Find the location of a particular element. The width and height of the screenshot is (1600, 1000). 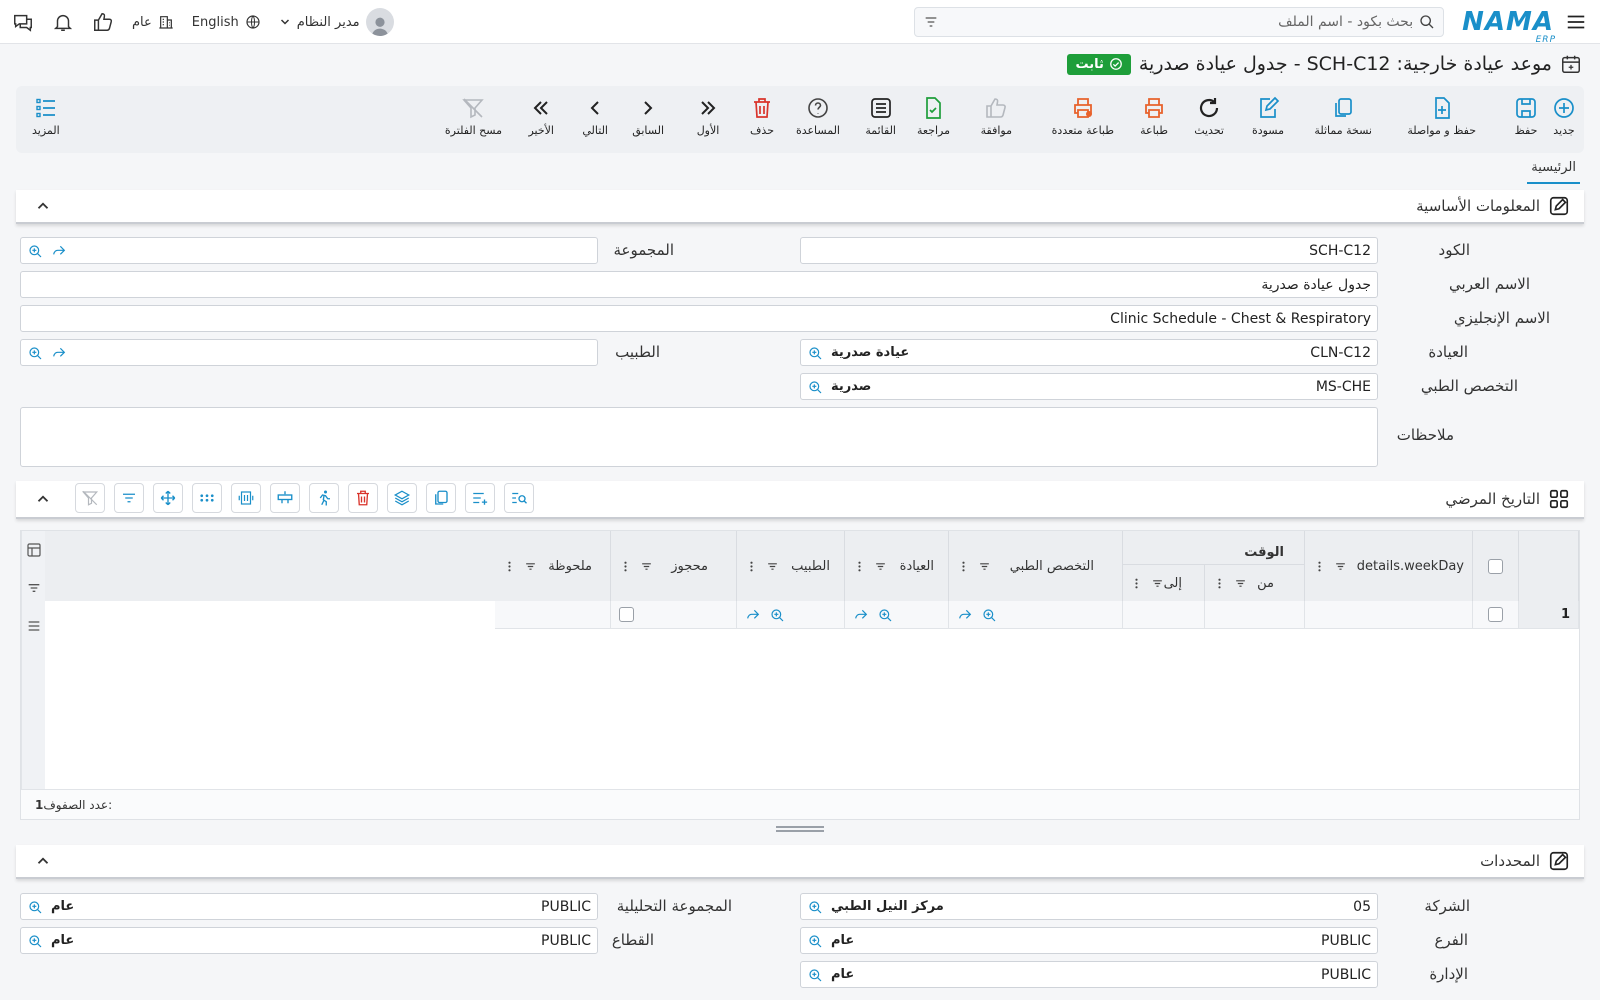

grid-delete-button is located at coordinates (363, 498).